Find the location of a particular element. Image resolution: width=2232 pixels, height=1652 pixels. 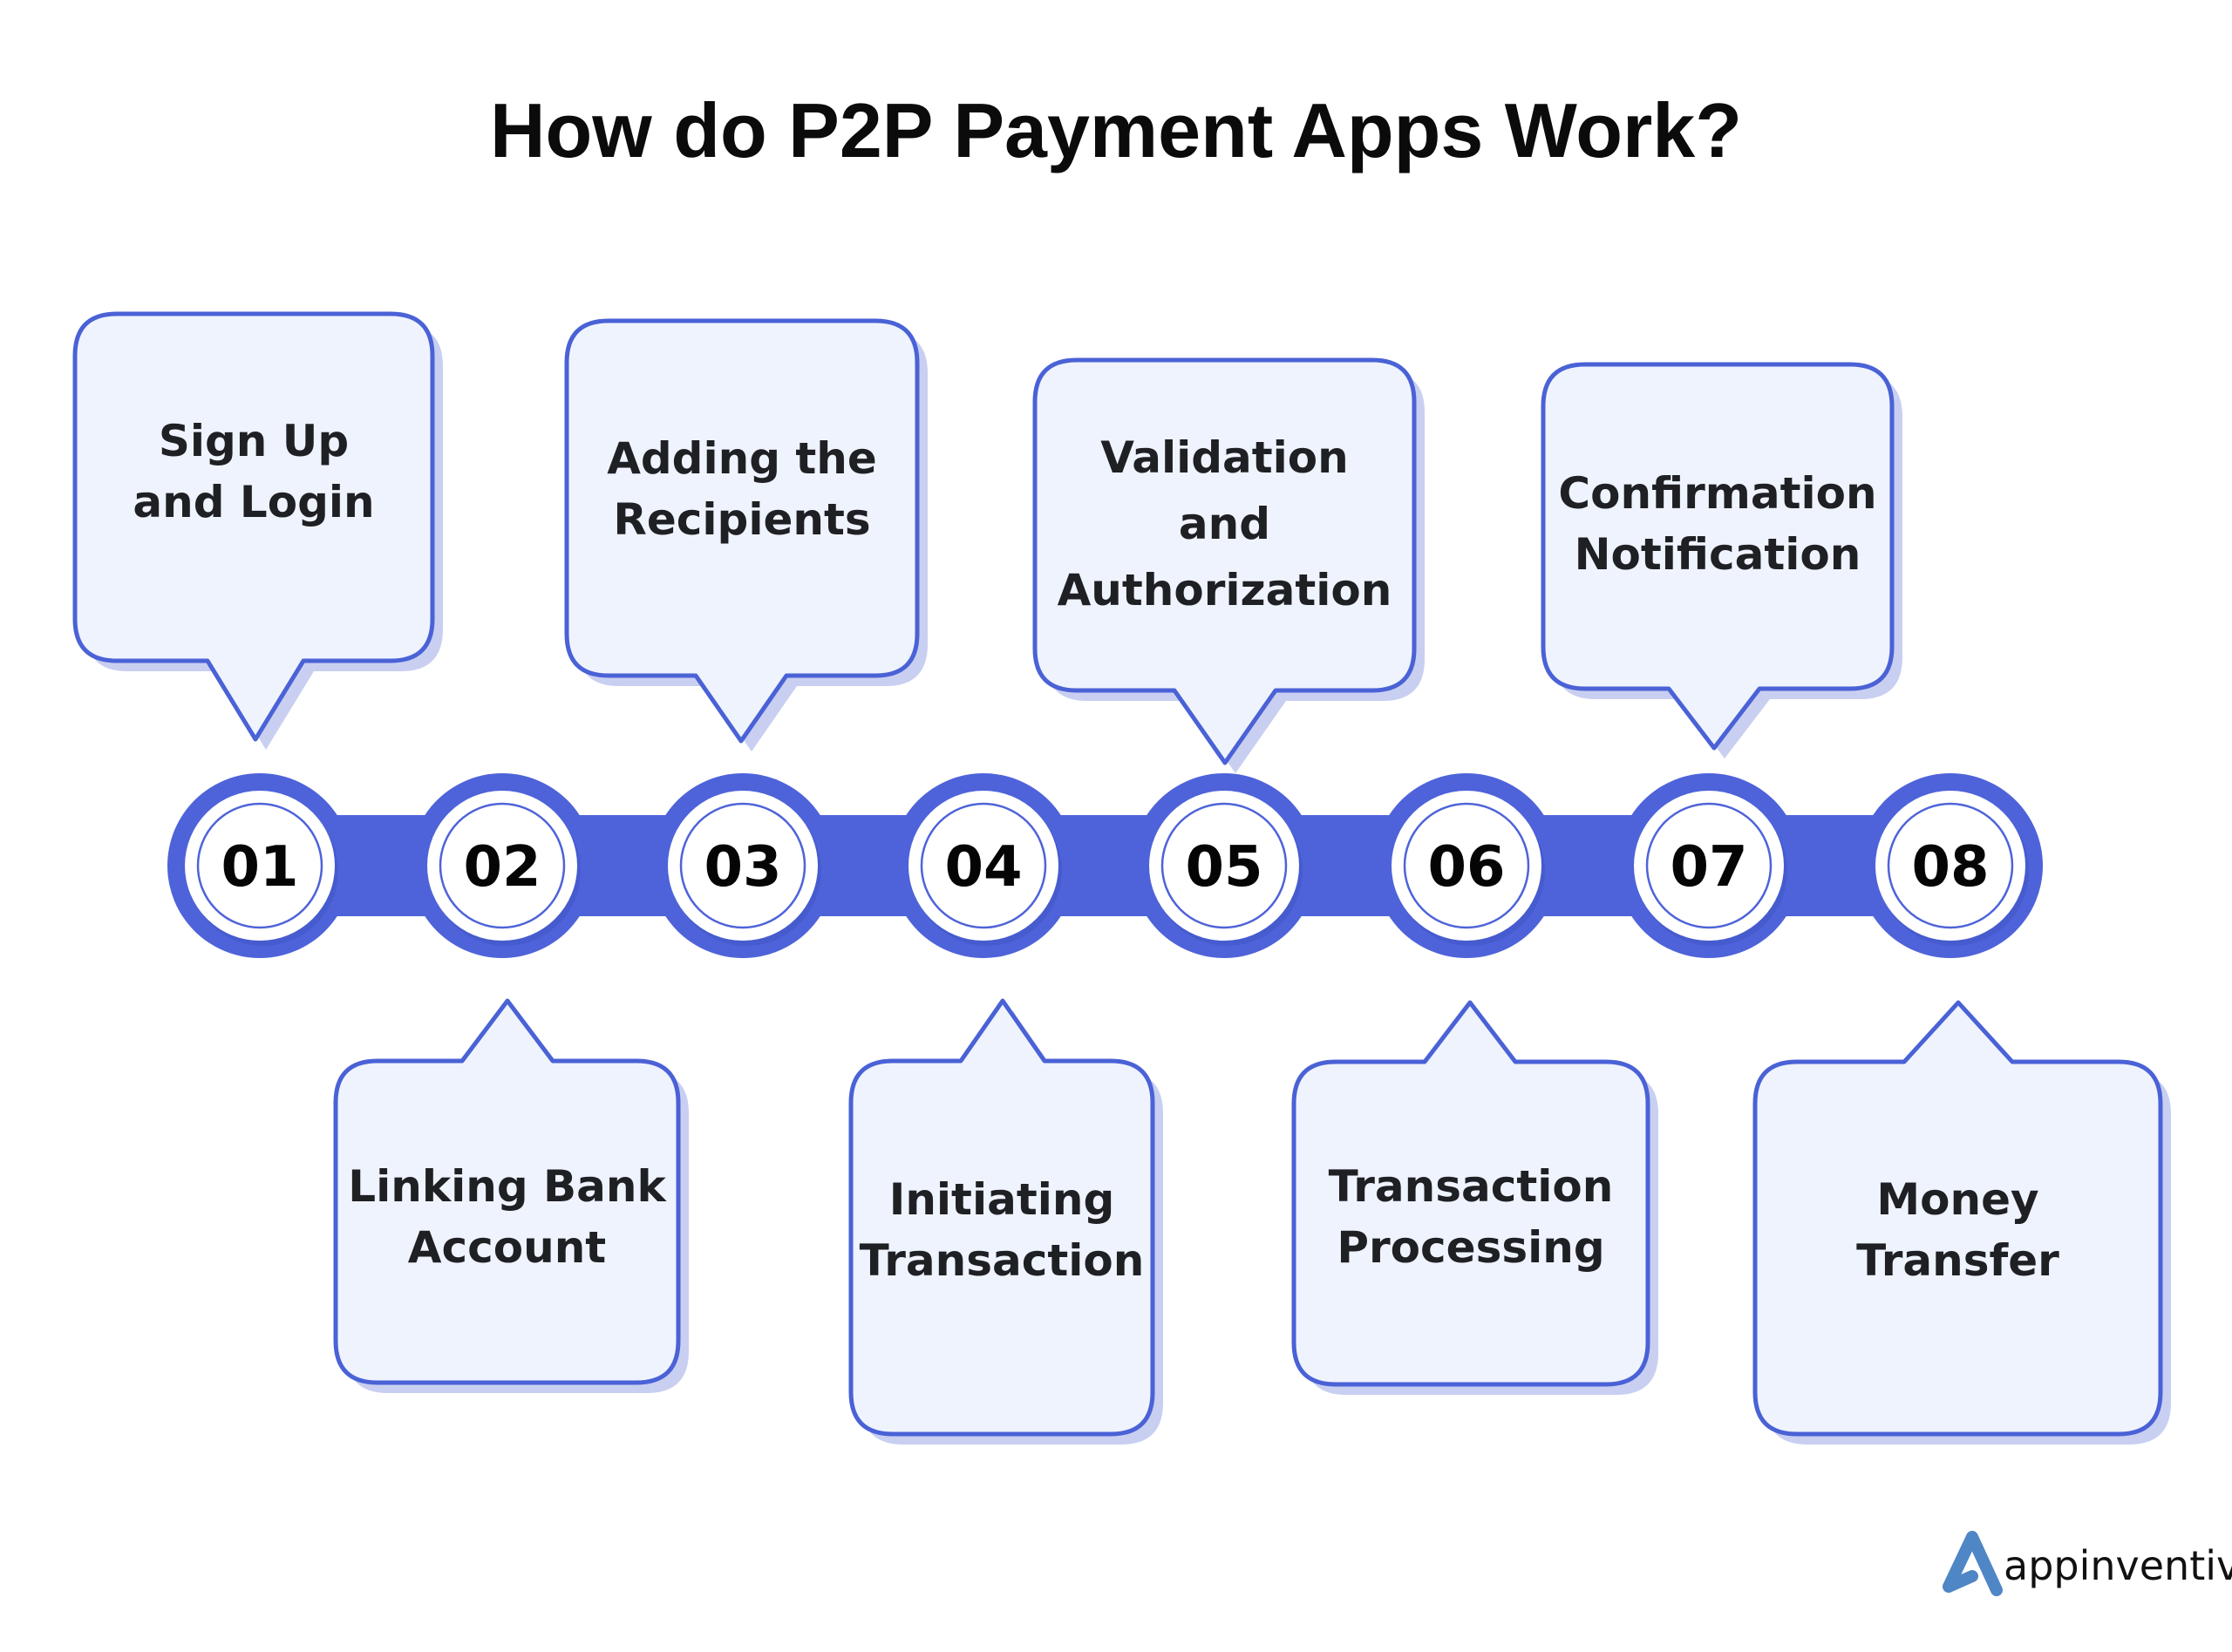

step-number: 02 is located at coordinates (502, 867).